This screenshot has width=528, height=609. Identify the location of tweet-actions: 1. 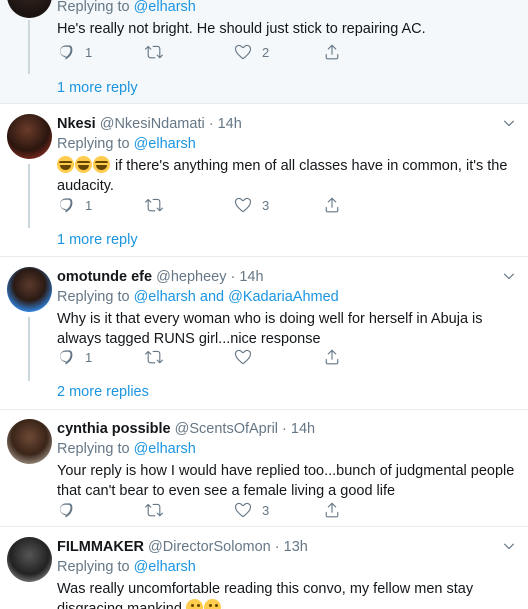
(207, 357).